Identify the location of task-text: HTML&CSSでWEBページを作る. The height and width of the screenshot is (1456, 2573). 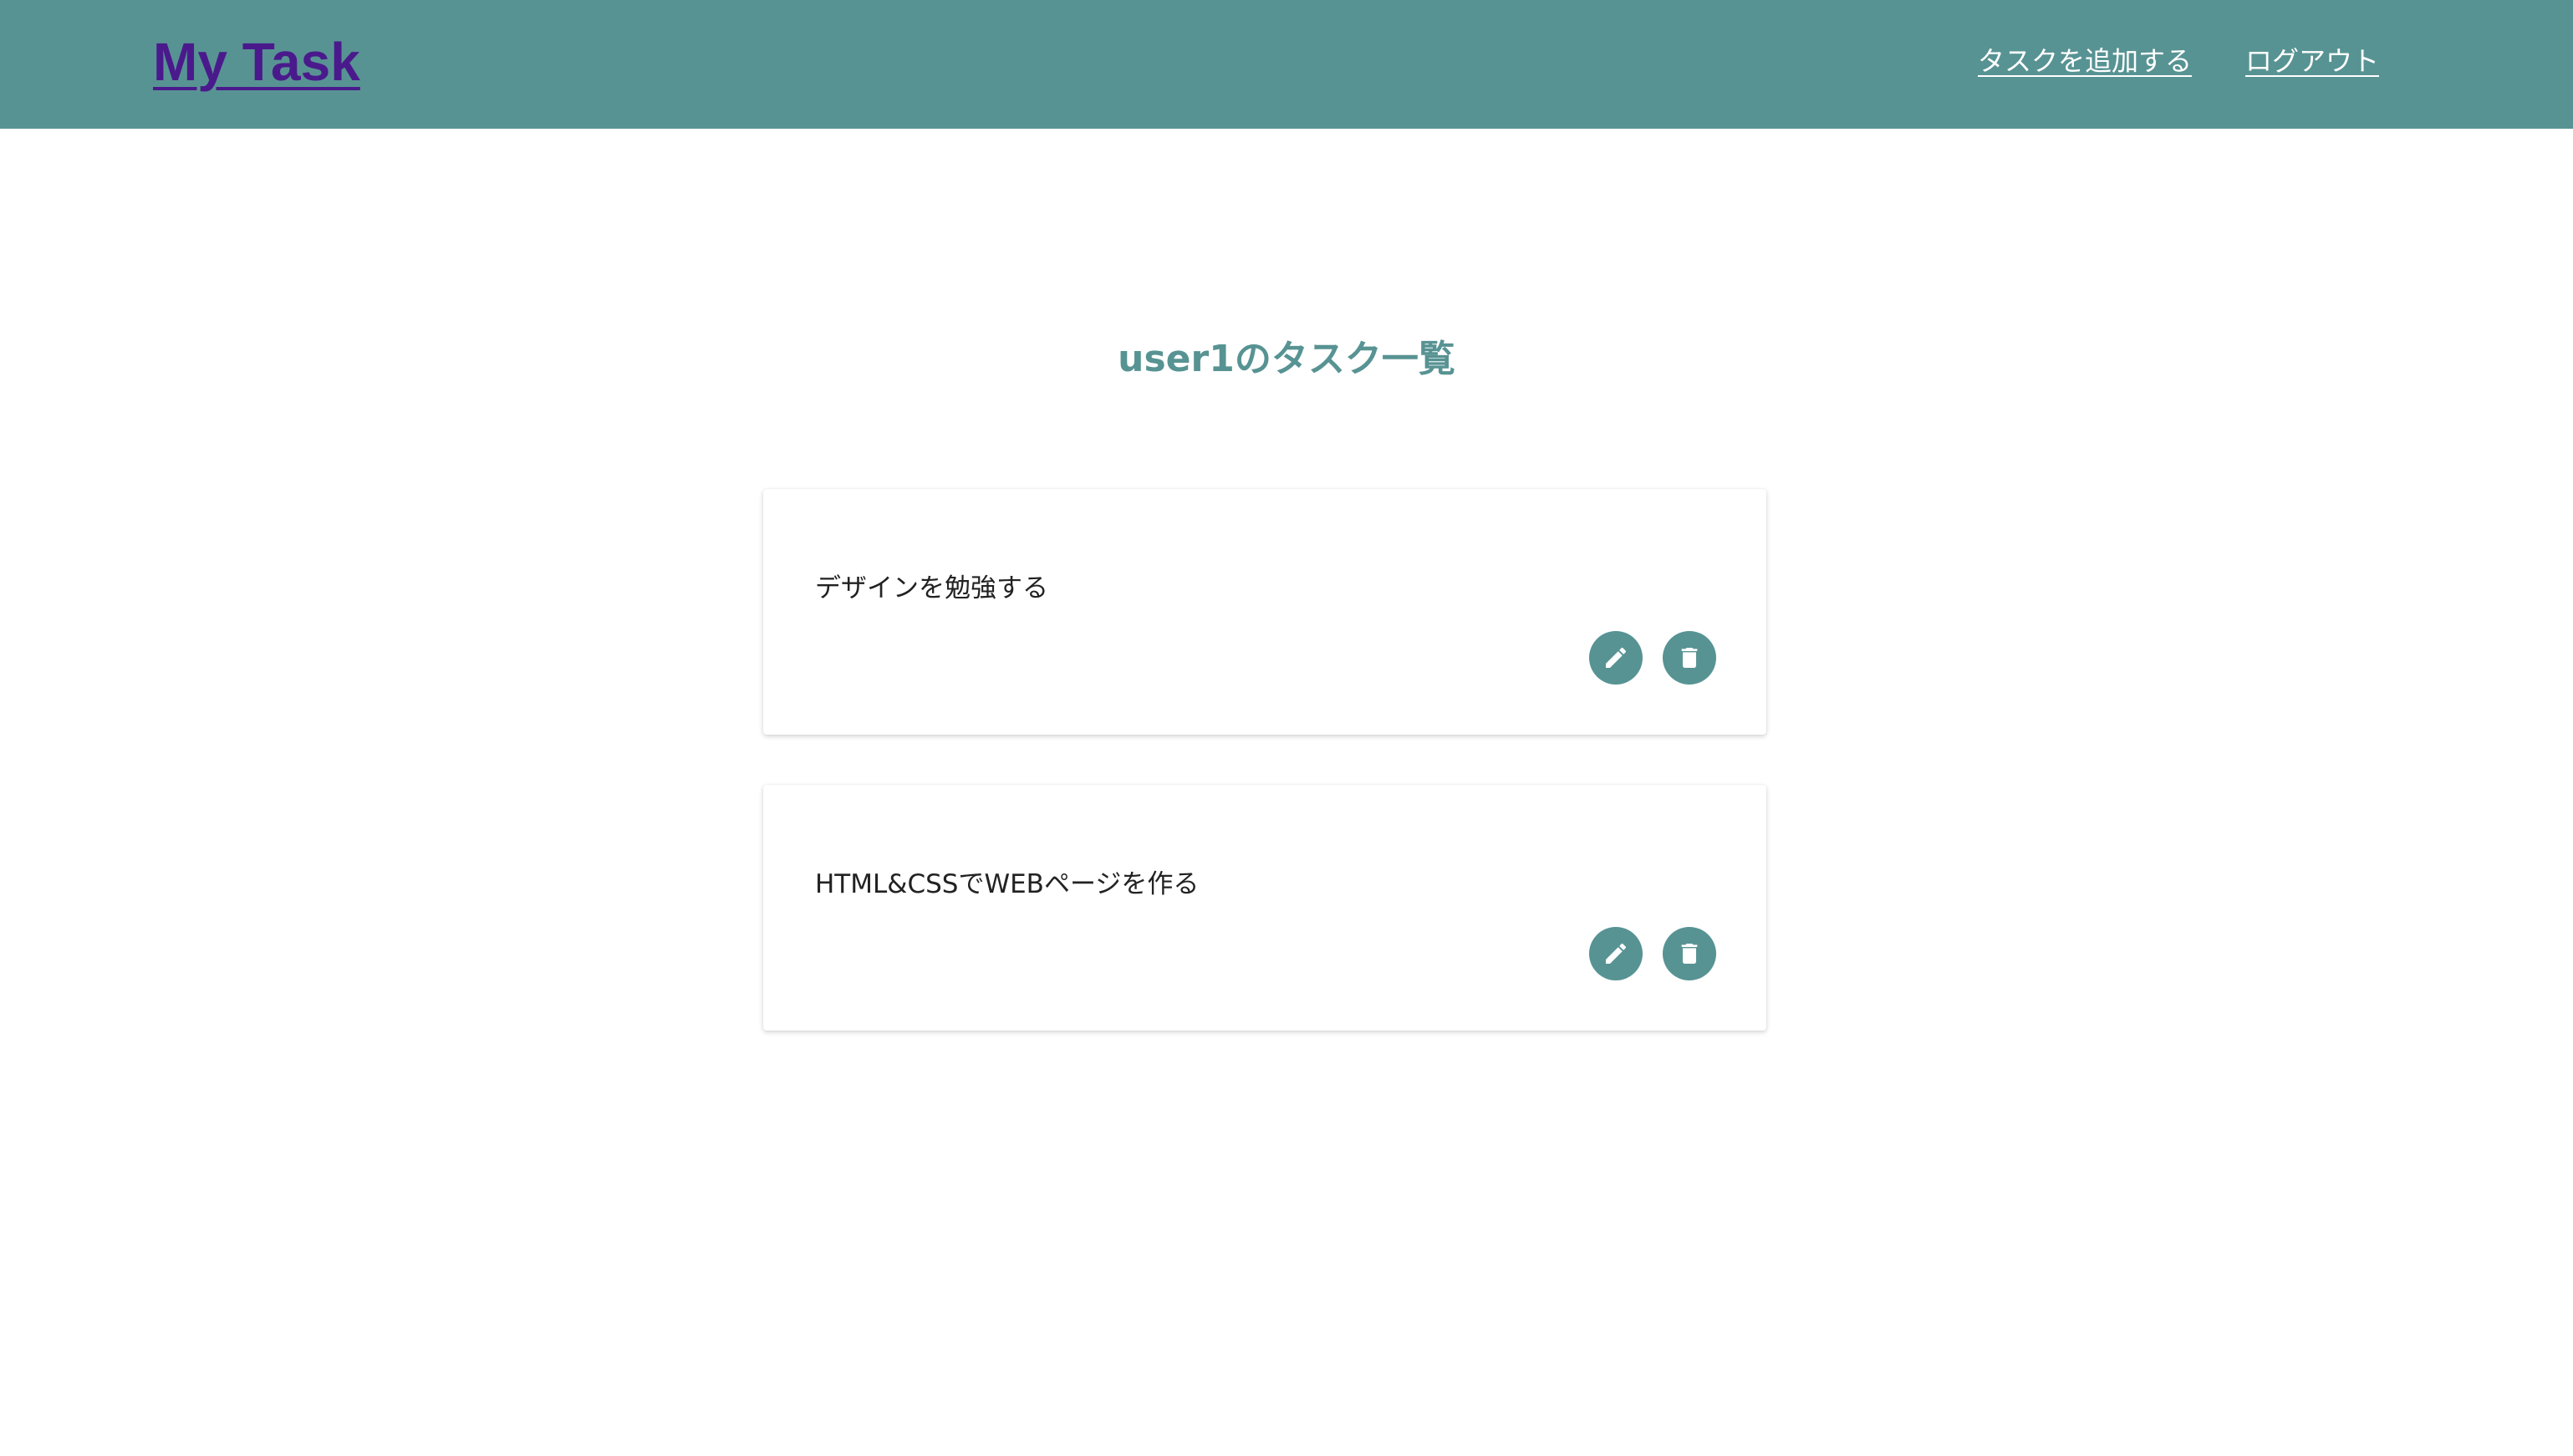
(1007, 884).